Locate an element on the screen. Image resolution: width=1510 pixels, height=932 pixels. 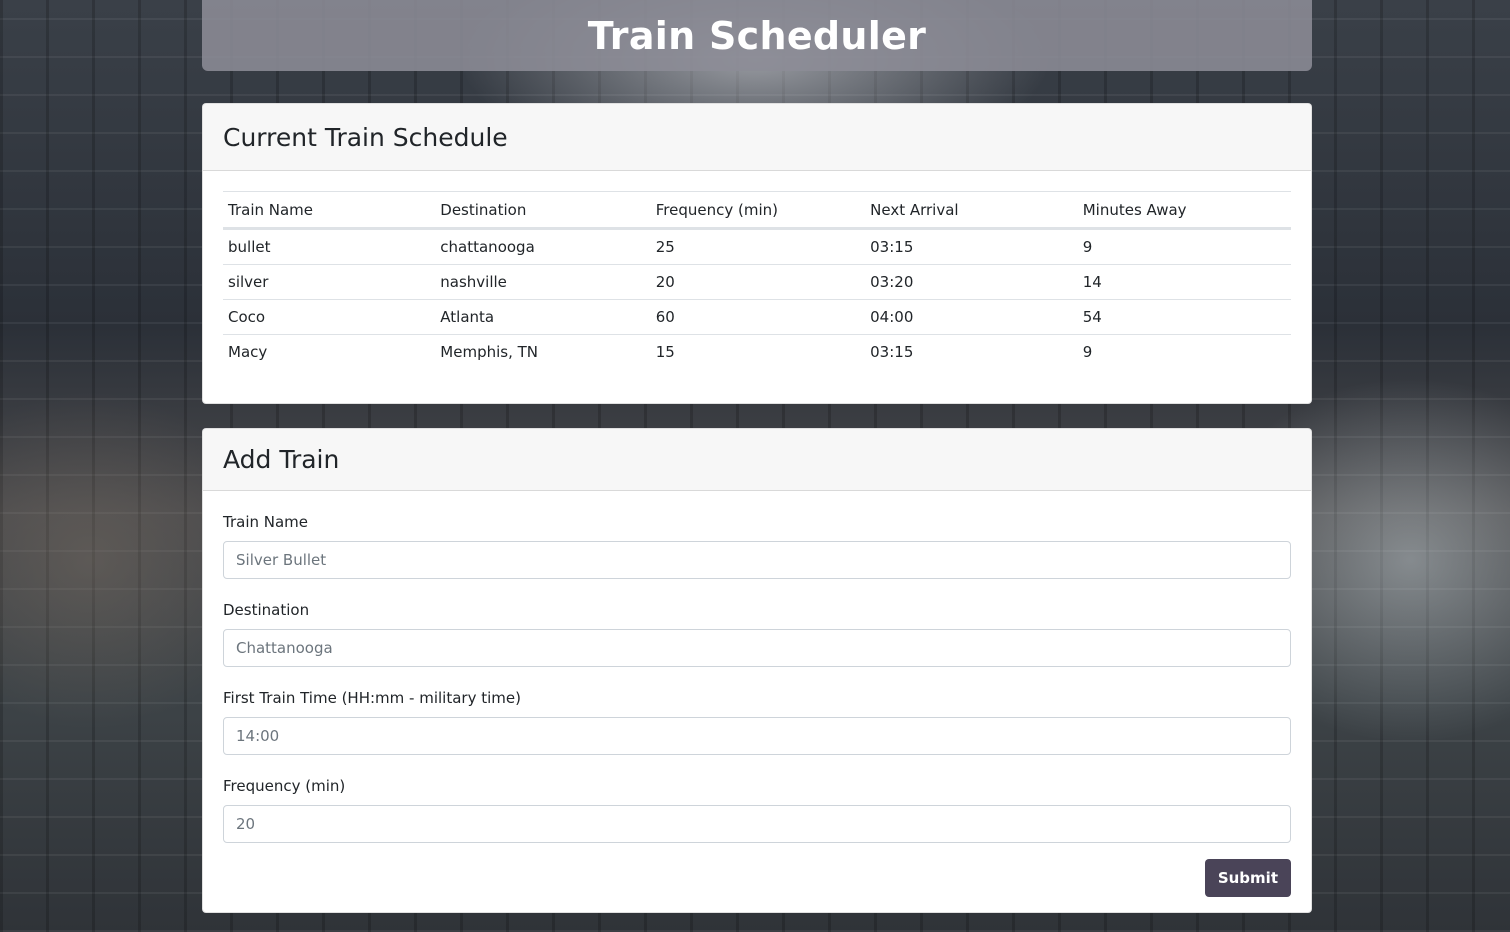
table-row: silver nashville 20 03:20 14 is located at coordinates (757, 282).